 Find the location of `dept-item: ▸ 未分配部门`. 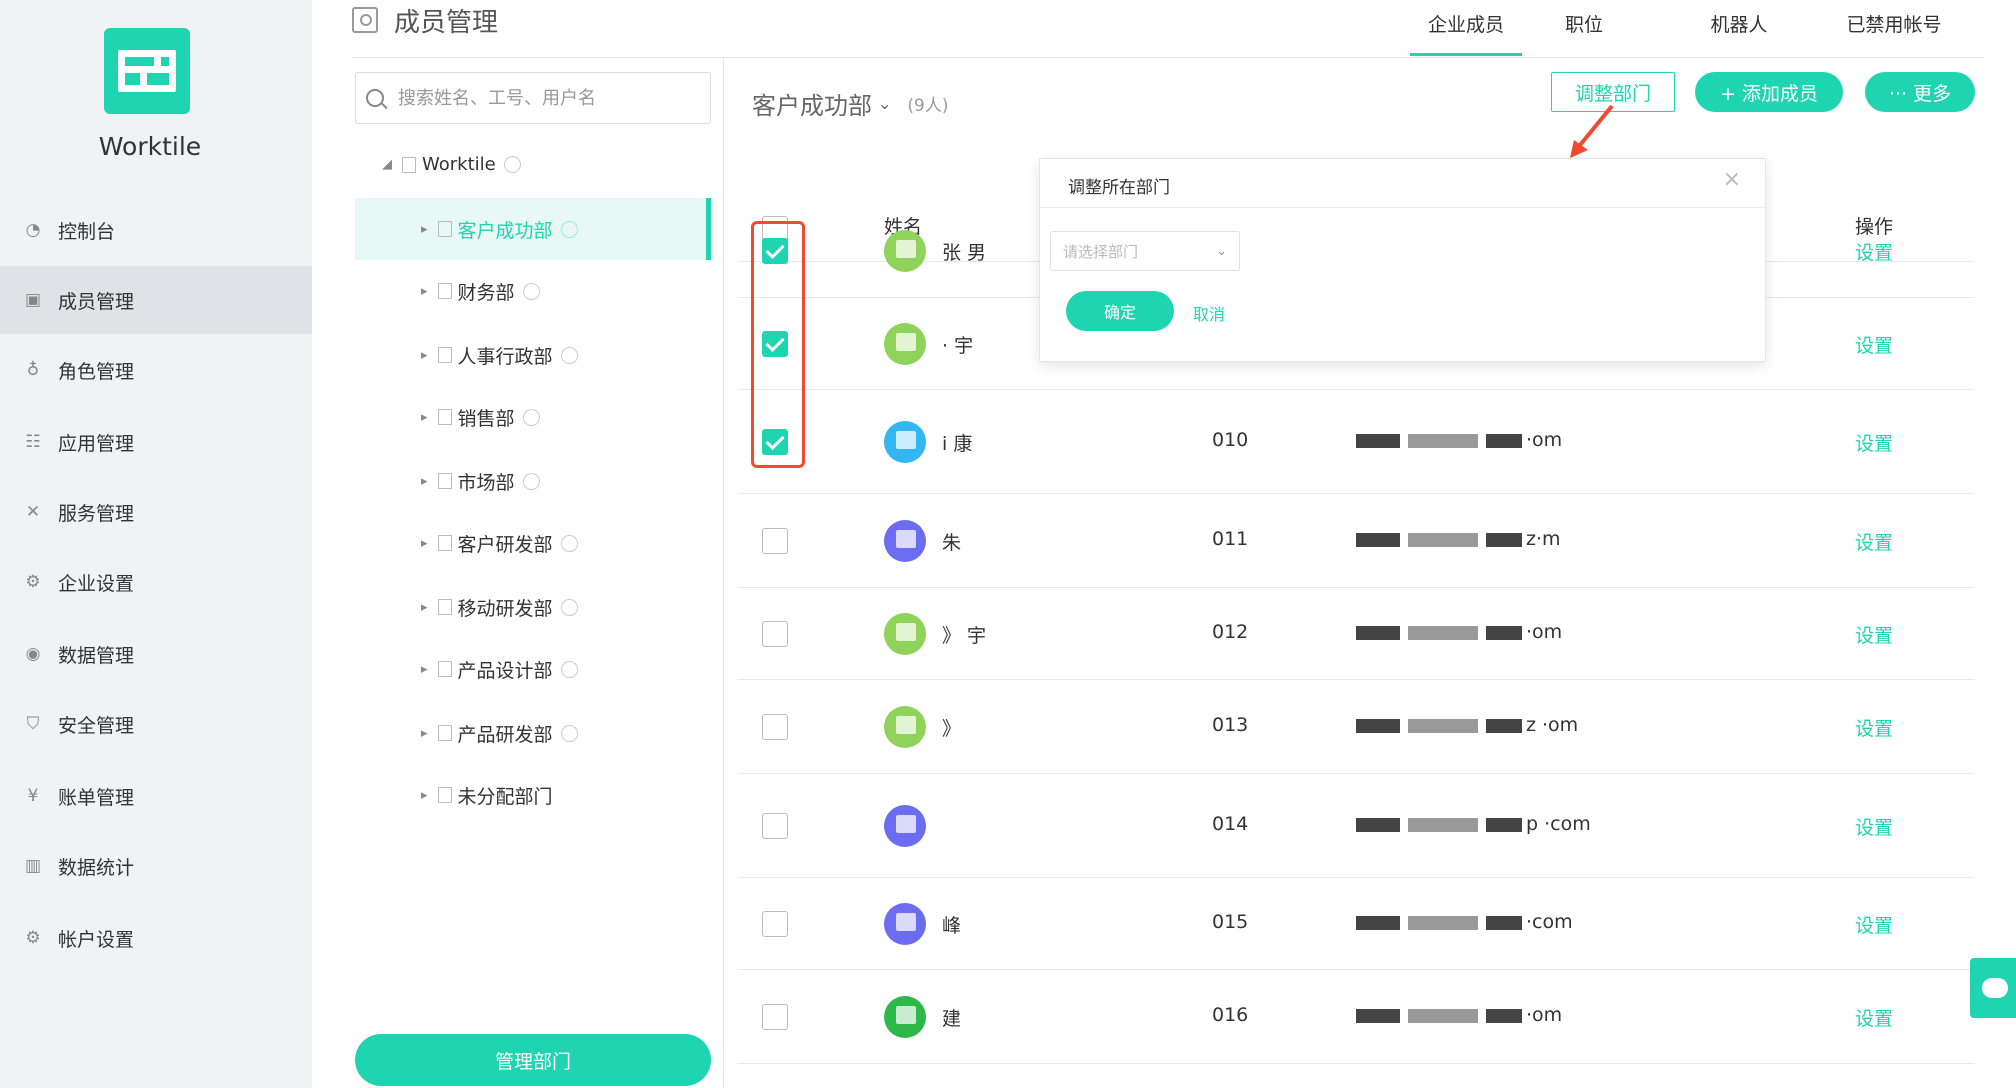

dept-item: ▸ 未分配部门 is located at coordinates (533, 795).